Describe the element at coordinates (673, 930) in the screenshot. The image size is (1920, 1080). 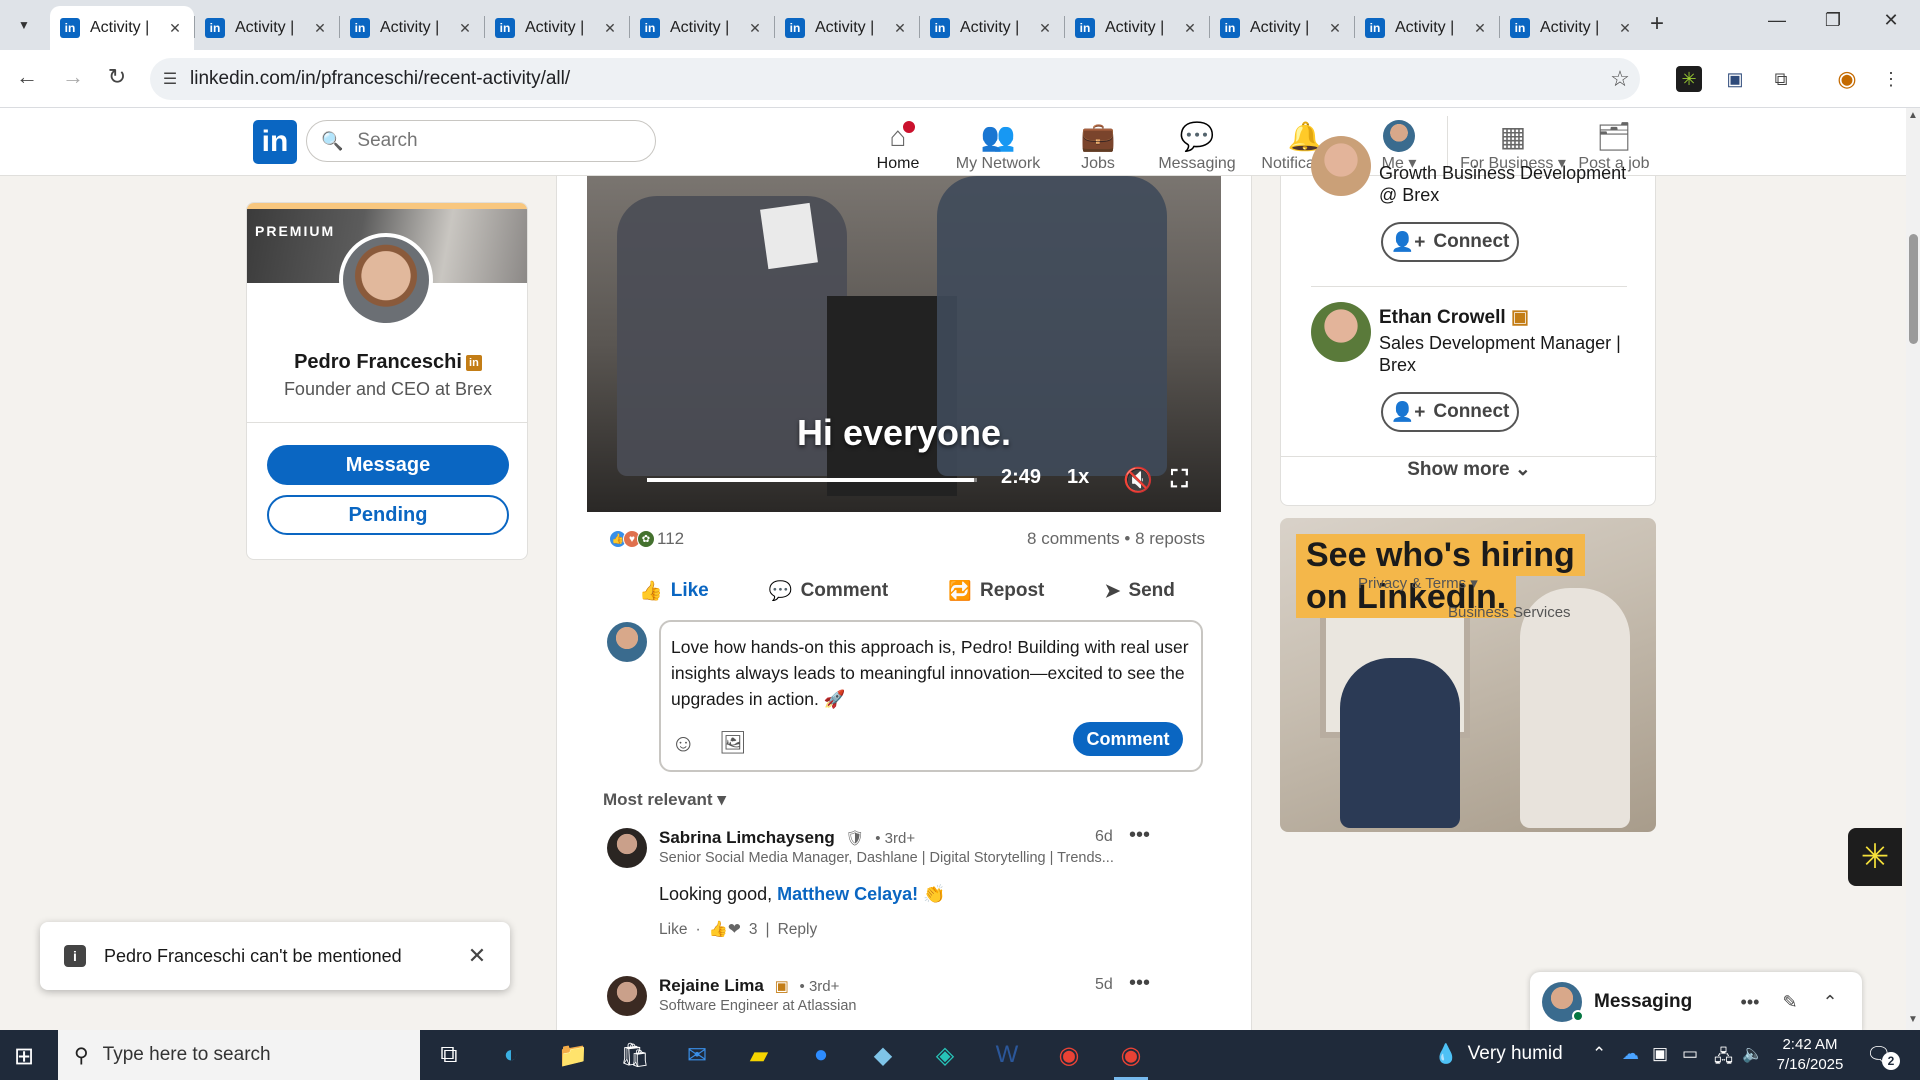
I see `comment-like-button: Like` at that location.